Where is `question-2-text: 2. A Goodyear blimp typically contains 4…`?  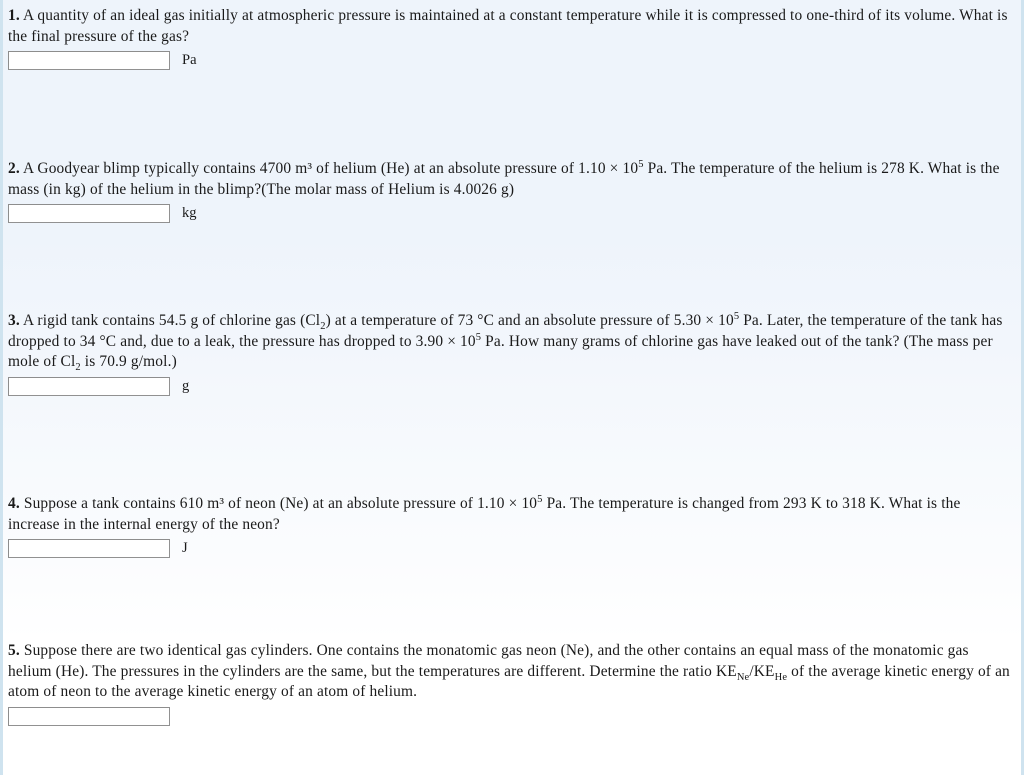 question-2-text: 2. A Goodyear blimp typically contains 4… is located at coordinates (512, 179).